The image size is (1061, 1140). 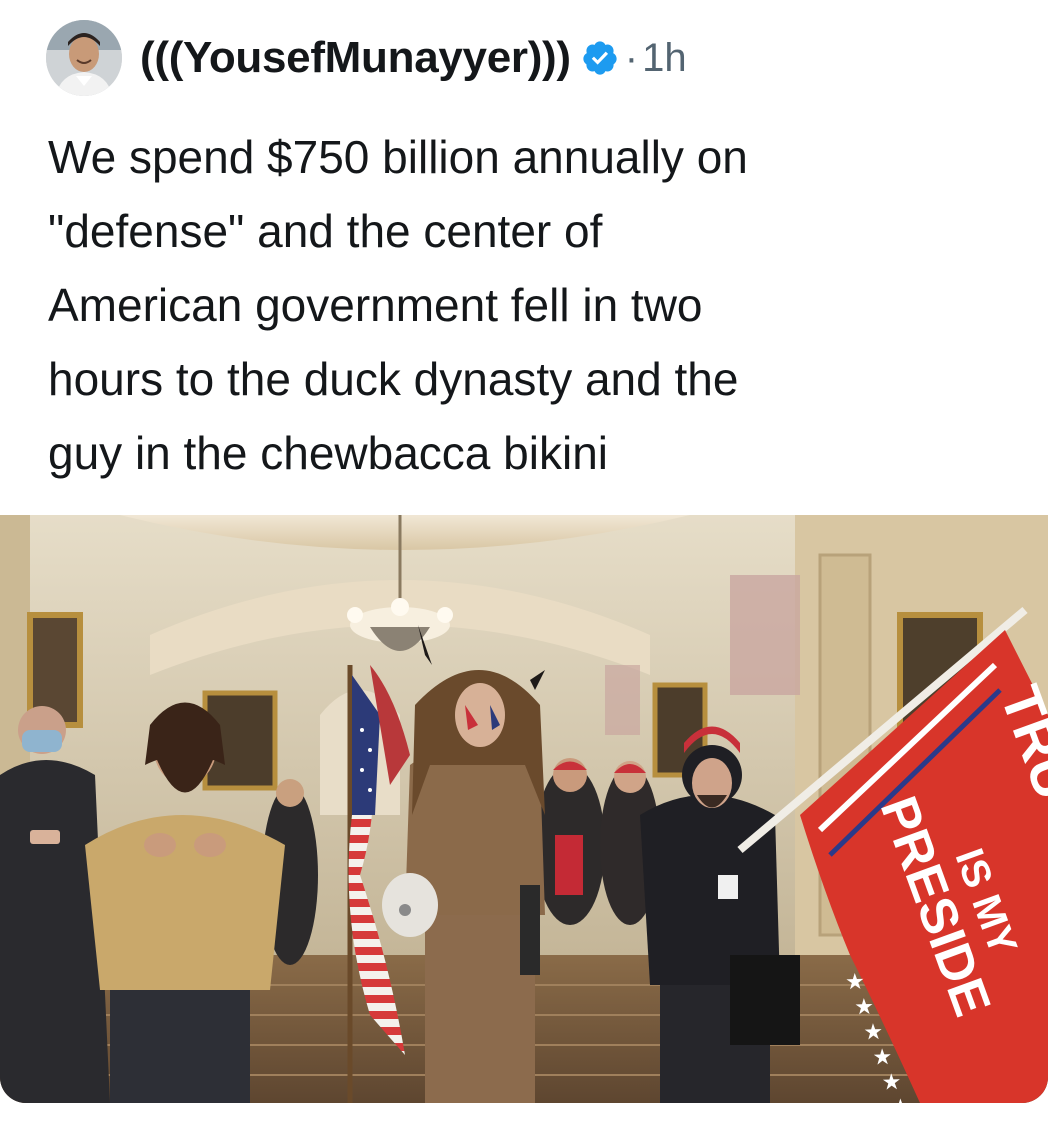 What do you see at coordinates (600, 58) in the screenshot?
I see `verified-badge-icon` at bounding box center [600, 58].